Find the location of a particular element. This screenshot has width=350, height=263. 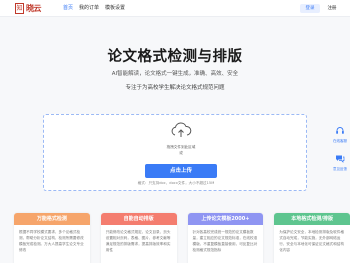

online-service-button: 在线客服 is located at coordinates (340, 131).